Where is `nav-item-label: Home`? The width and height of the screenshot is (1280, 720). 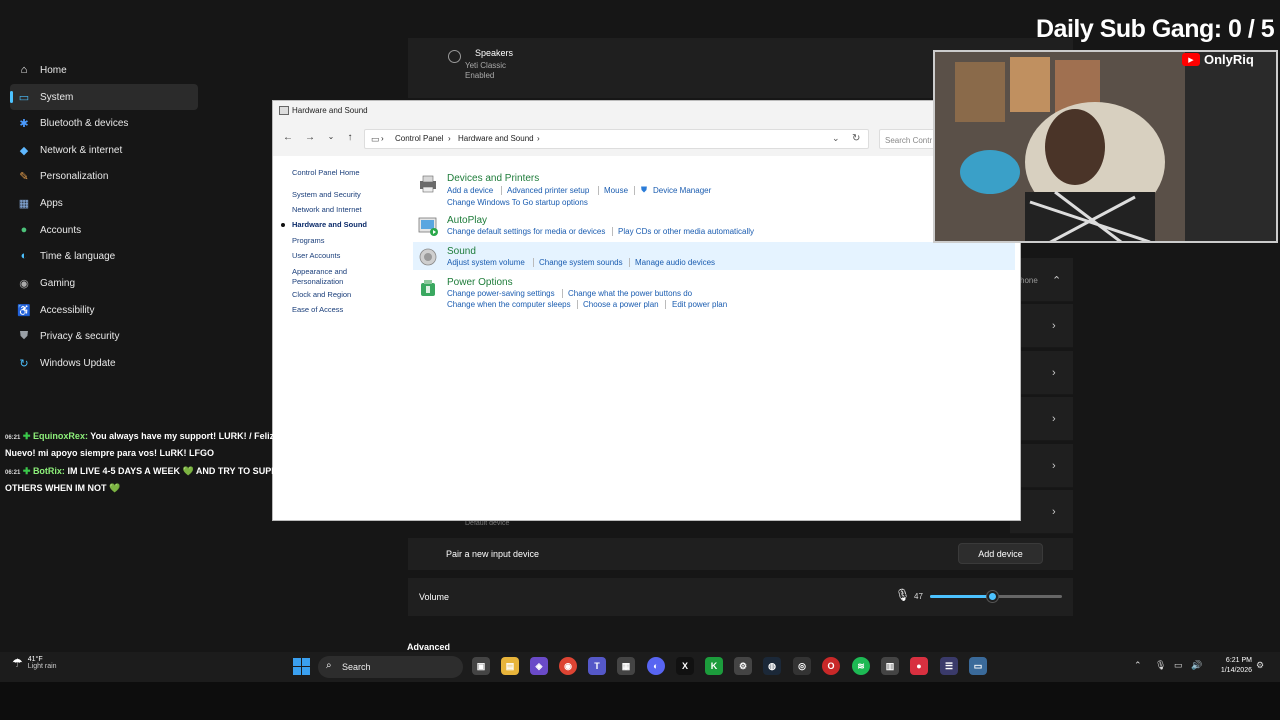 nav-item-label: Home is located at coordinates (53, 70).